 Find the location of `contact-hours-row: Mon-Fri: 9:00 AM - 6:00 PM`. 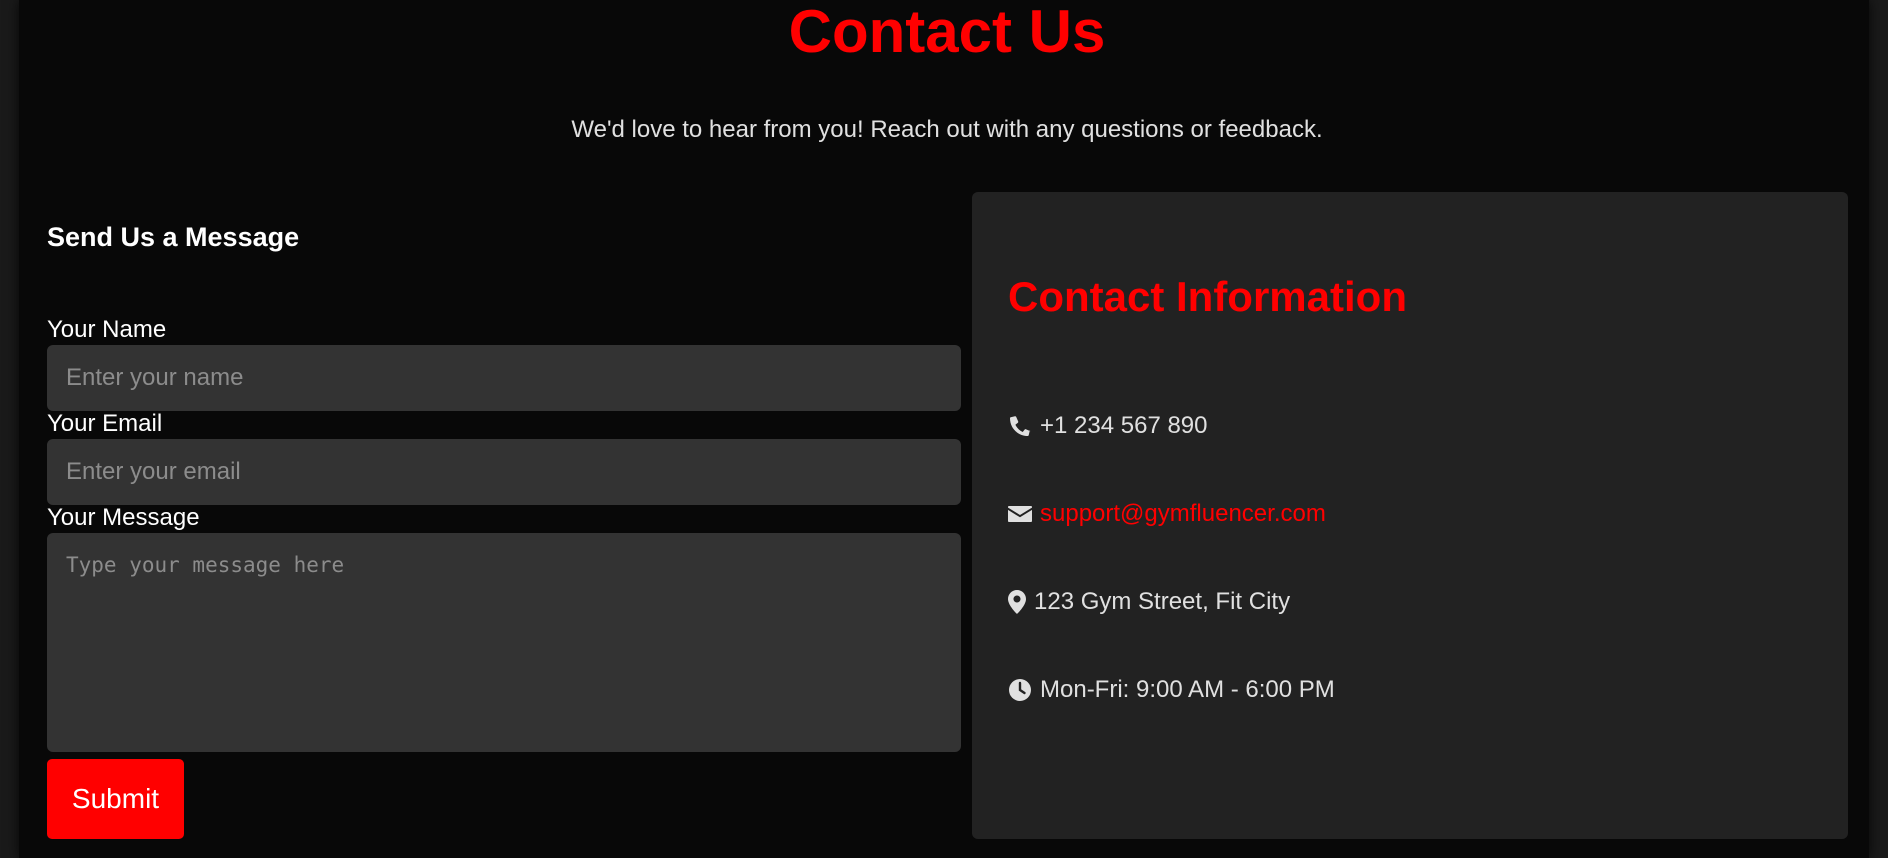

contact-hours-row: Mon-Fri: 9:00 AM - 6:00 PM is located at coordinates (1171, 690).